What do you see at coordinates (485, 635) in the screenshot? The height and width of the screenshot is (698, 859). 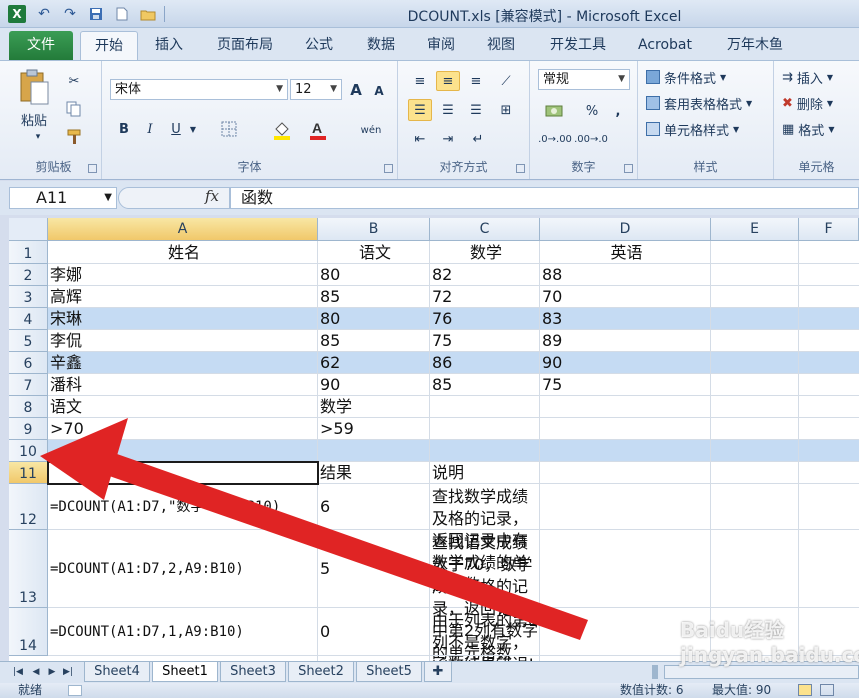 I see `table-cell: 由于列表的第1列不是数字，函数结果错误!` at bounding box center [485, 635].